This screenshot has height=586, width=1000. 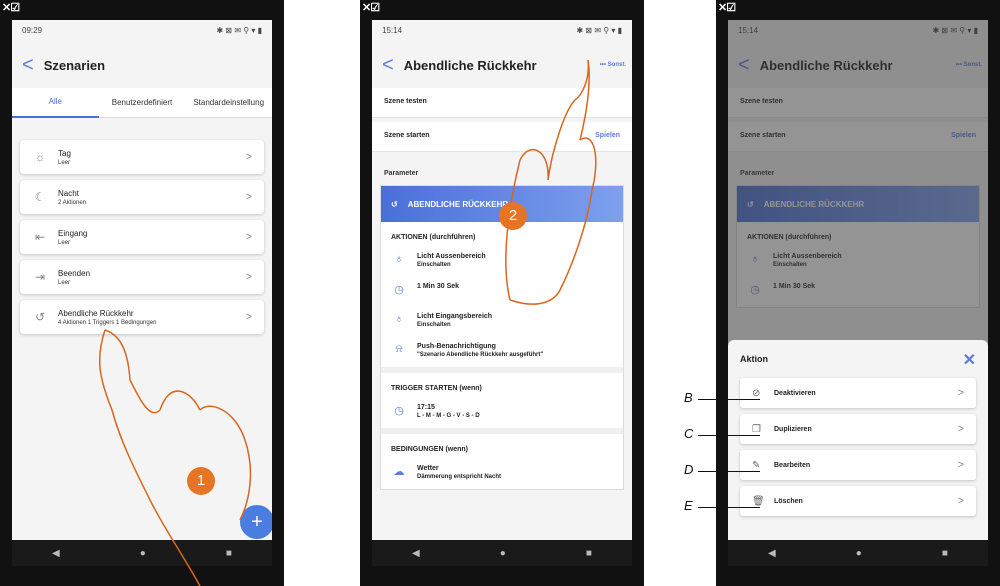 I want to click on callout-letter-c: C, so click(x=689, y=433).